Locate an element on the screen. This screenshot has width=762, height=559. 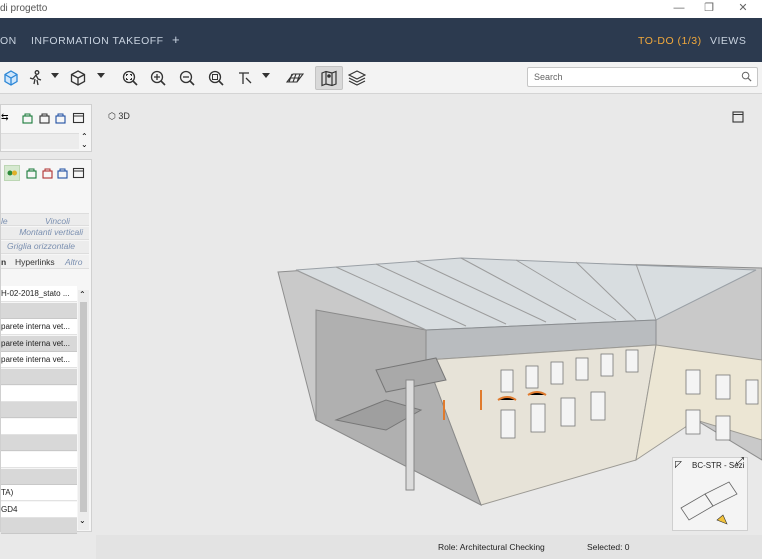
cube-icon is located at coordinates (78, 78).